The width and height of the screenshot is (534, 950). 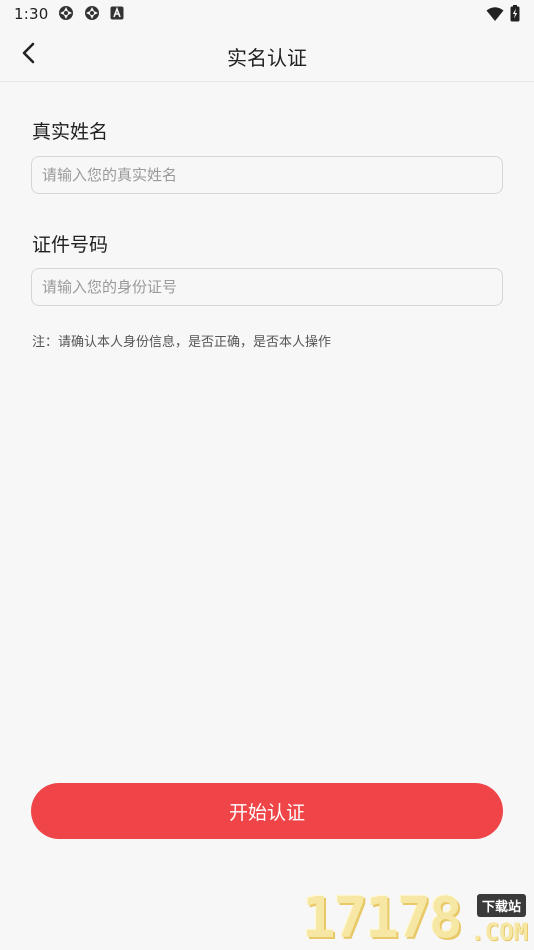 I want to click on status-time: 1:30, so click(x=31, y=14).